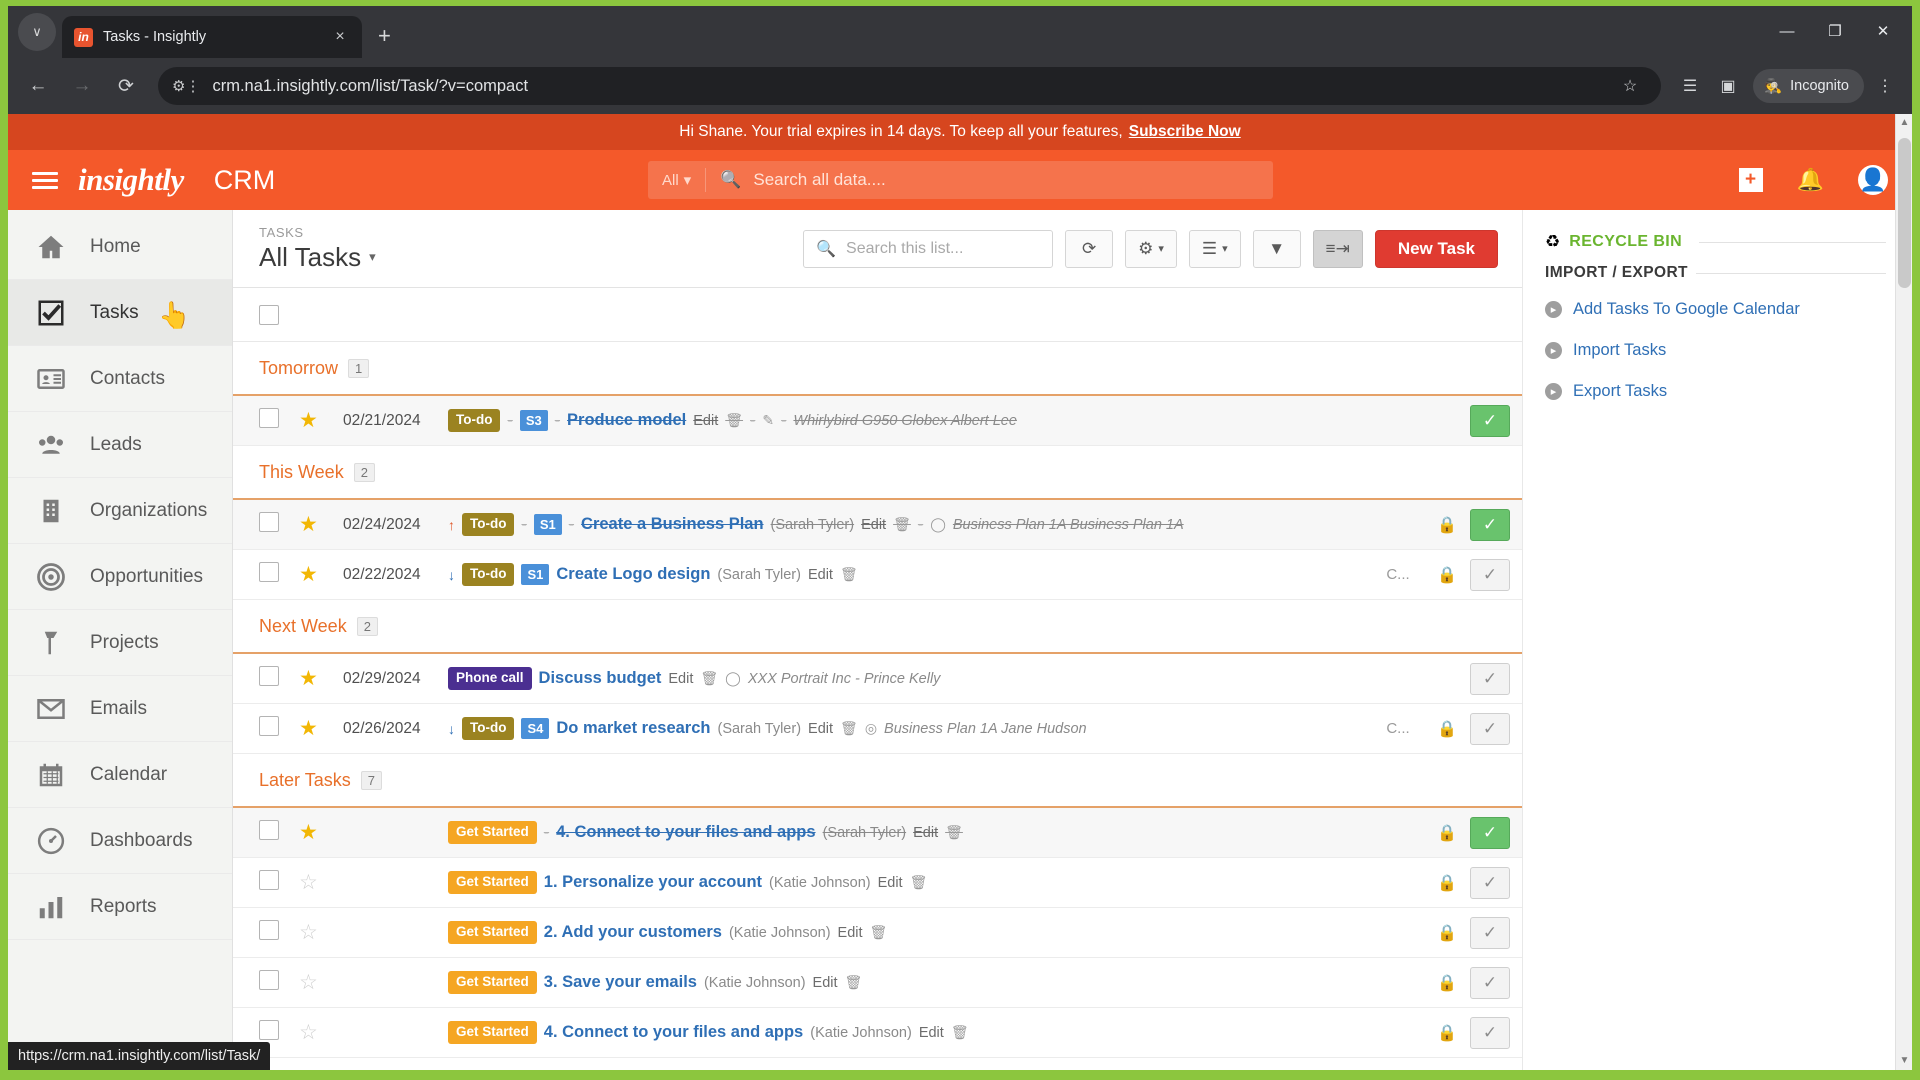  I want to click on minimize-button: —, so click(1787, 31).